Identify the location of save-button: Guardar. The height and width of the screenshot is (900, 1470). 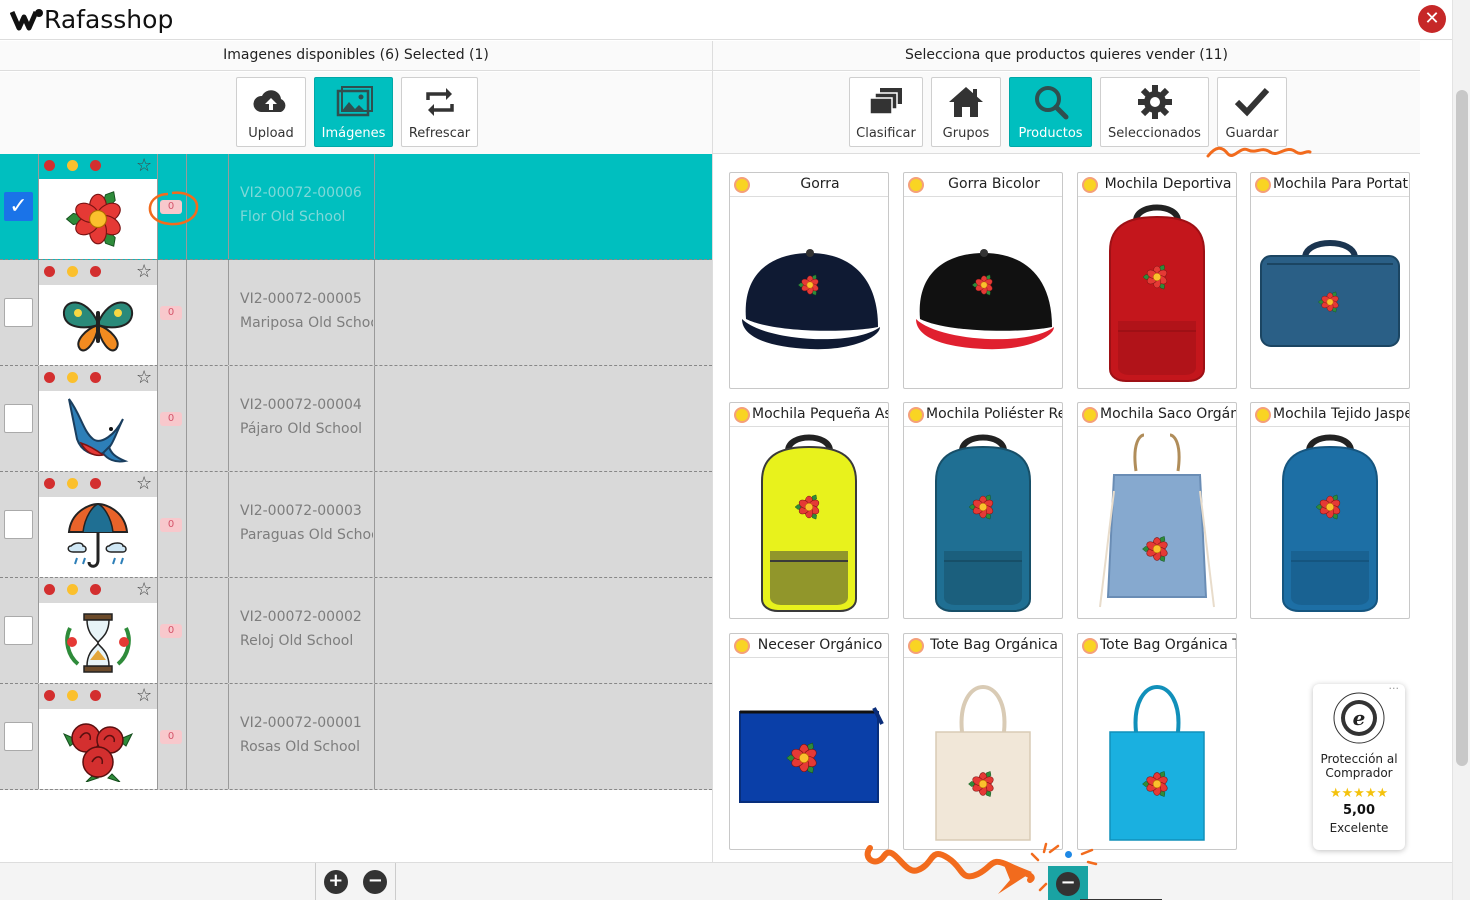
(1252, 112).